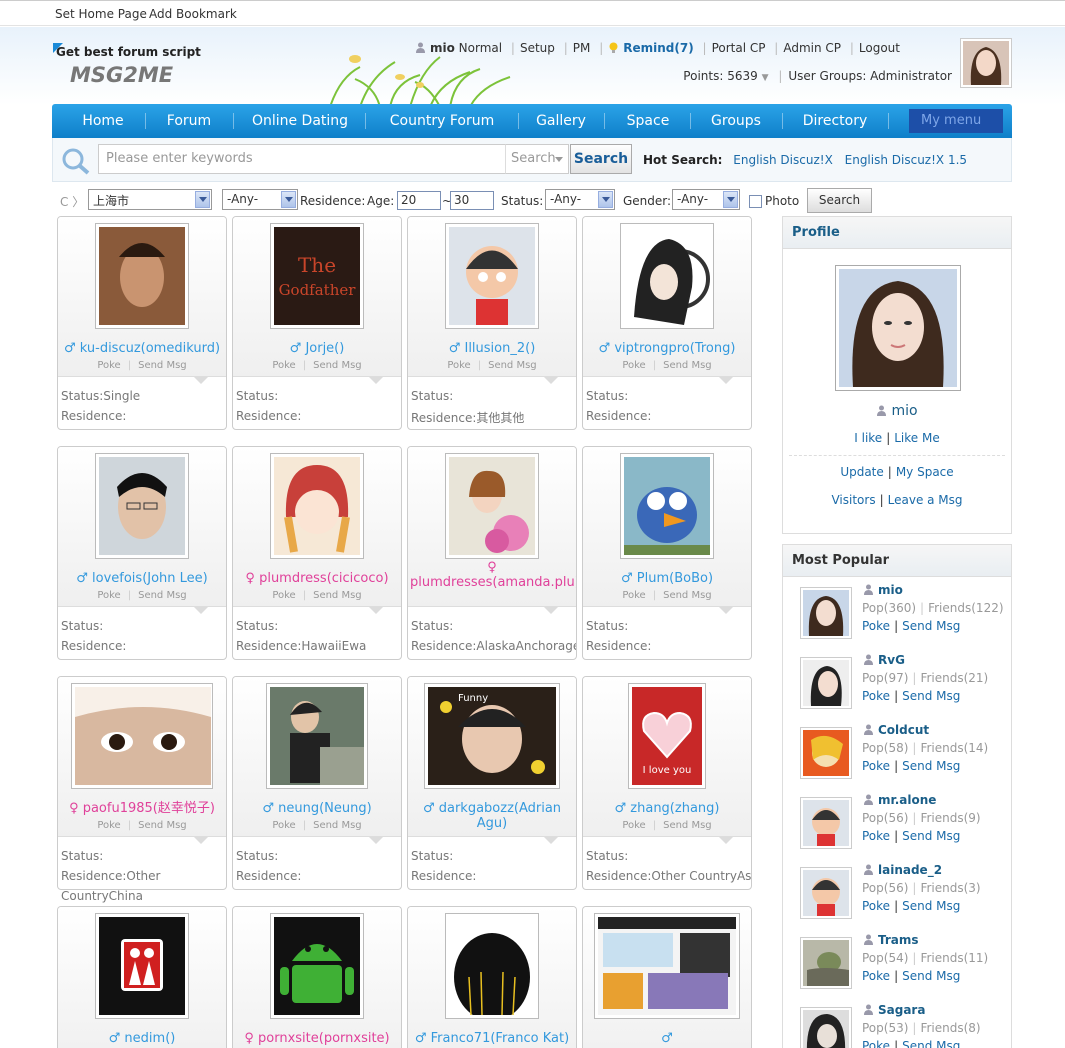 This screenshot has width=1065, height=1048. Describe the element at coordinates (103, 121) in the screenshot. I see `nav-home: Home` at that location.